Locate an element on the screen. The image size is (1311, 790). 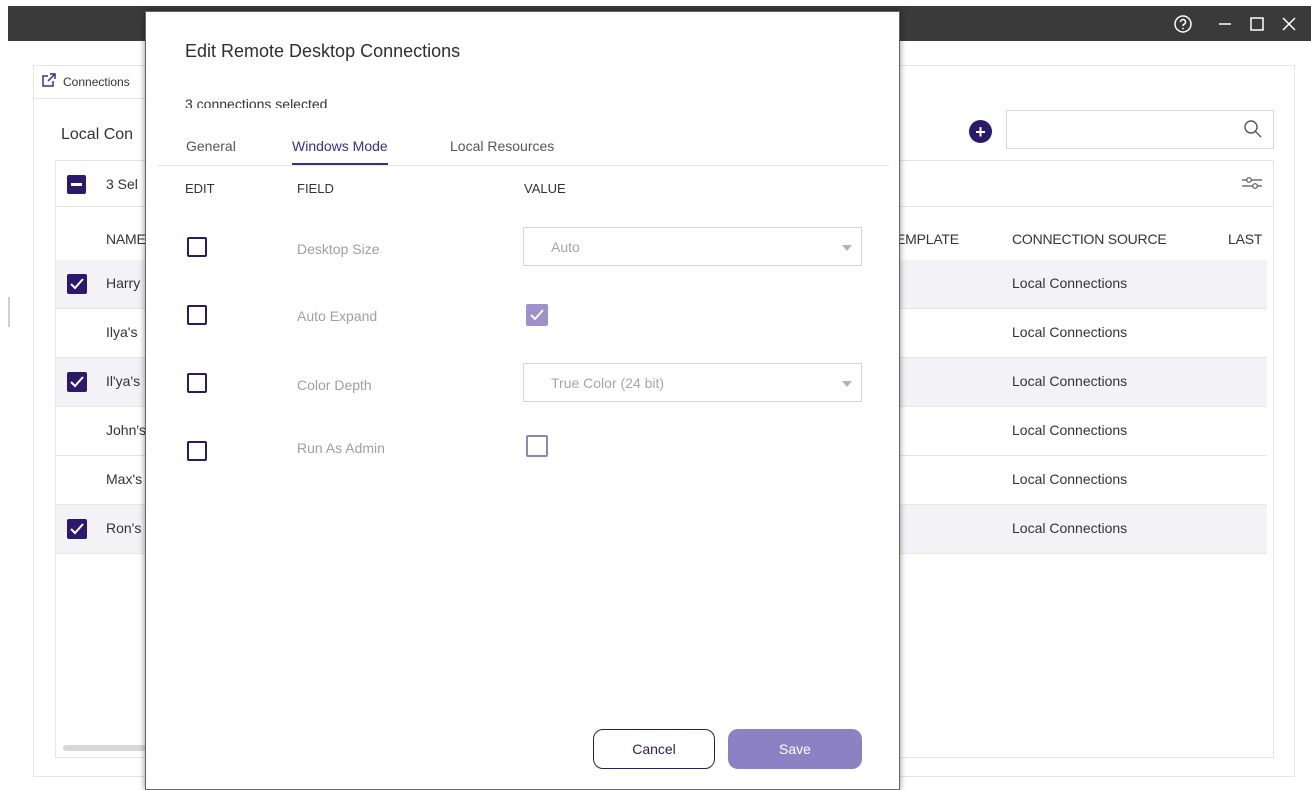
close-icon is located at coordinates (1289, 24).